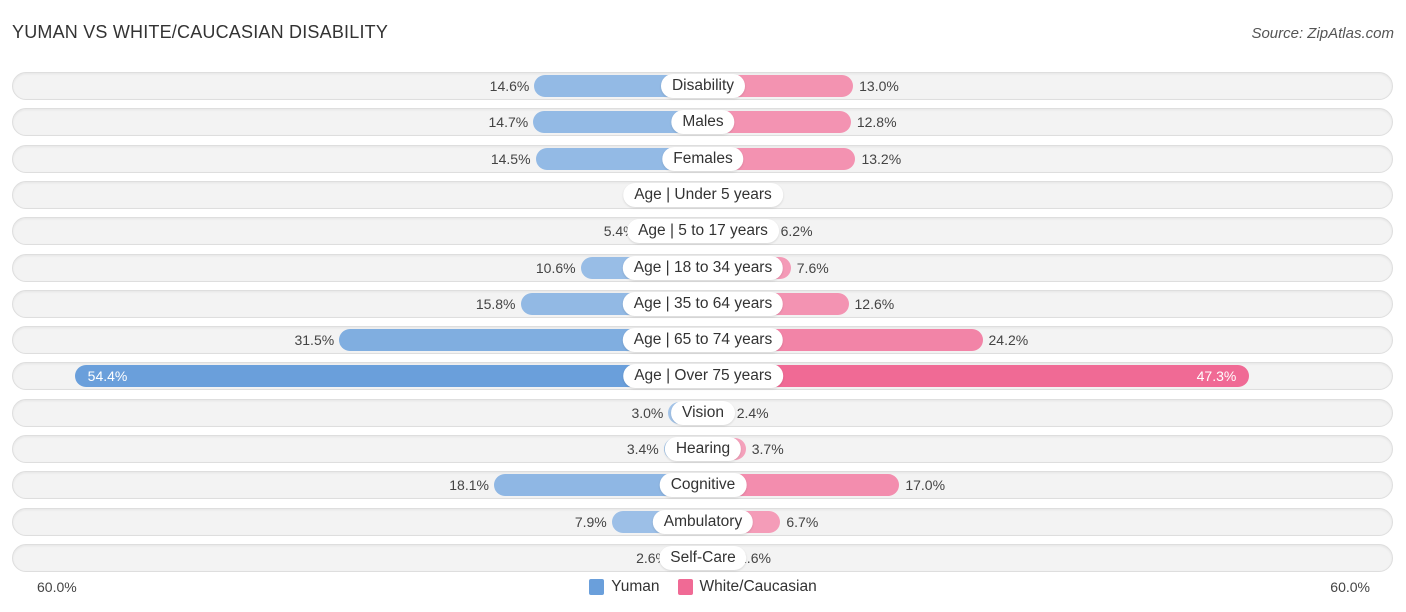  I want to click on legend-swatch-yuman, so click(597, 587).